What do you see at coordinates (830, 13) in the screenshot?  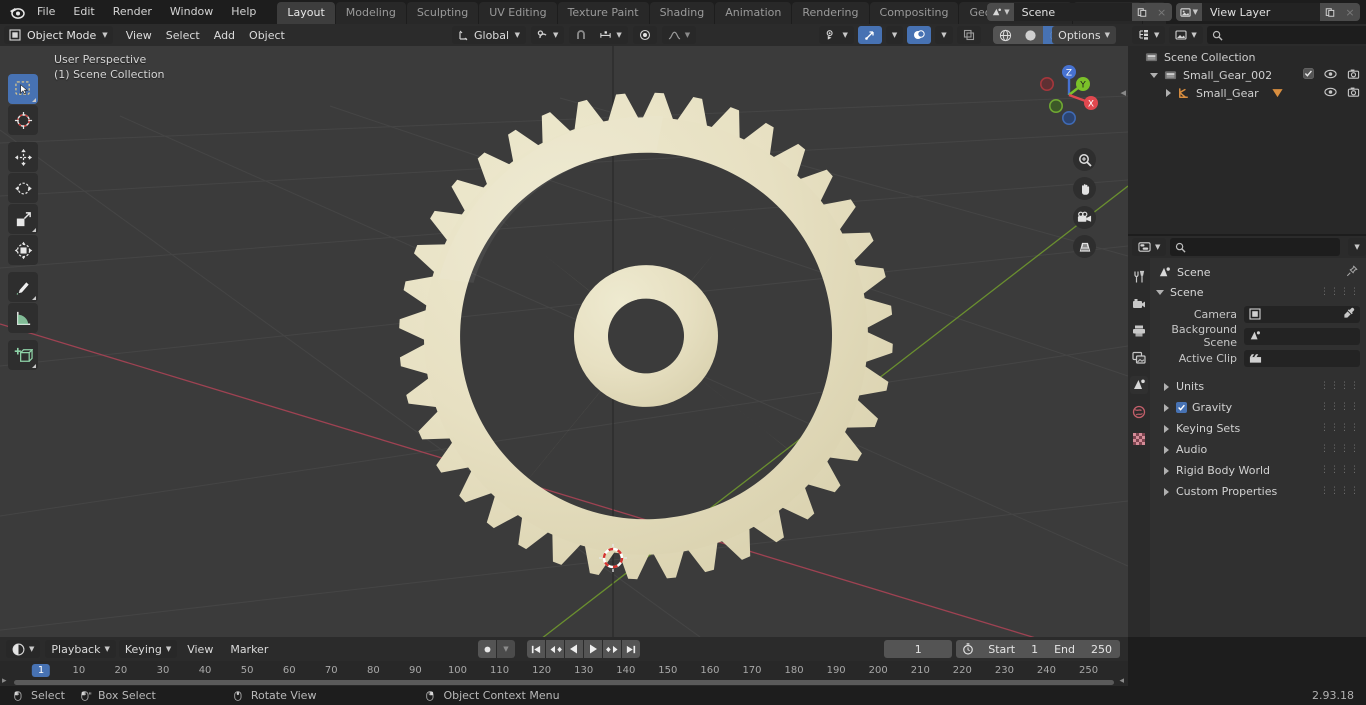 I see `workspace-tab-rendering: Rendering` at bounding box center [830, 13].